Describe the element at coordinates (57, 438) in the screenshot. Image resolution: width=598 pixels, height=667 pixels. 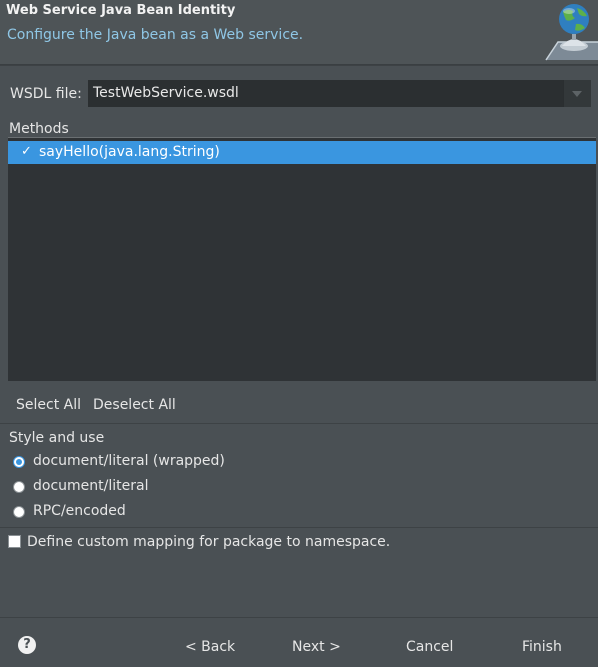
I see `style-use-label: Style and use` at that location.